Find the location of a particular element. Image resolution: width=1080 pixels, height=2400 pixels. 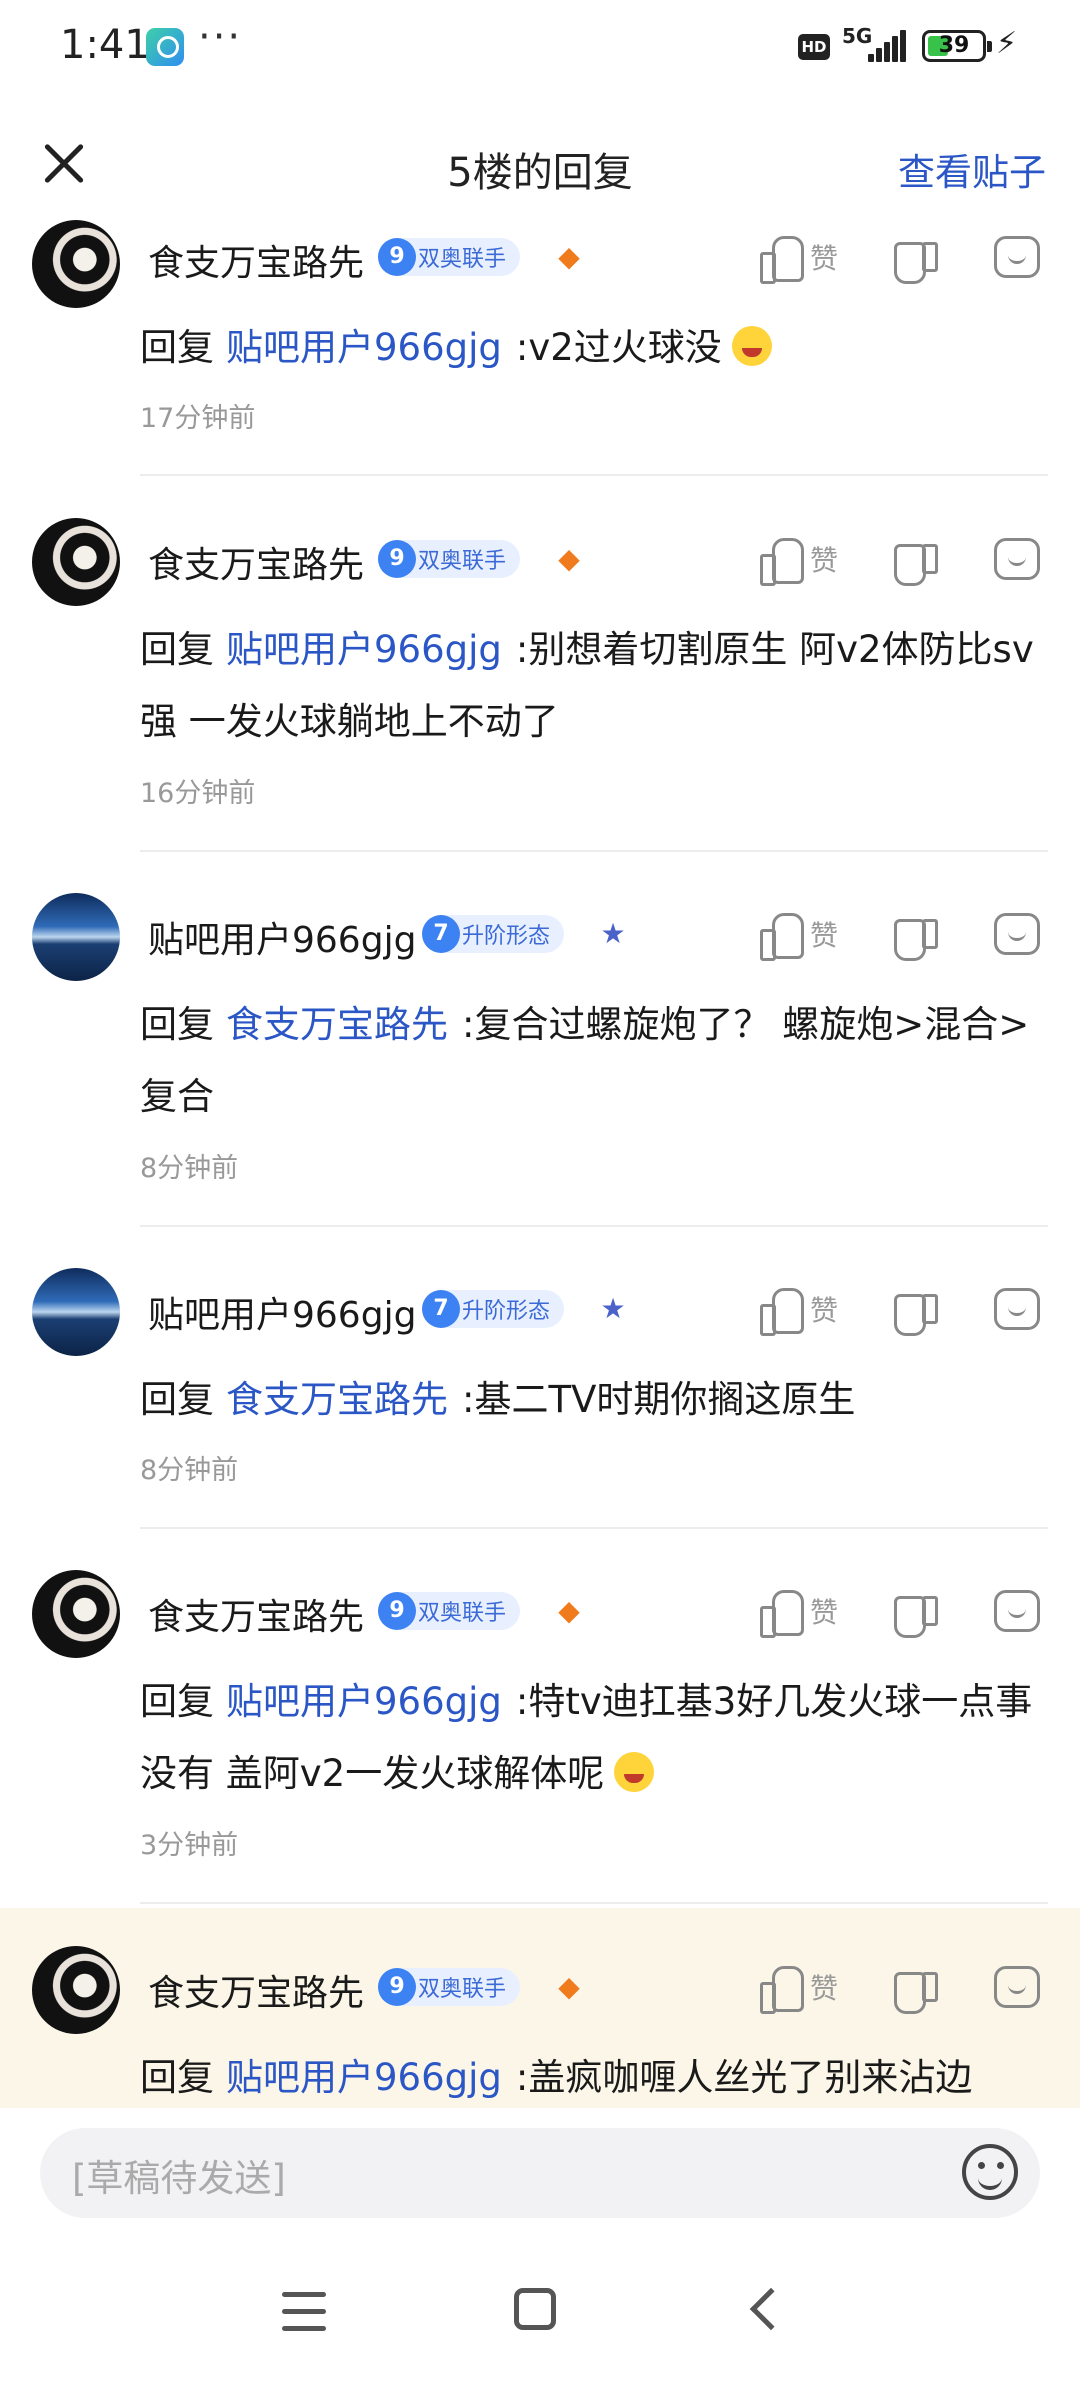

home-icon is located at coordinates (535, 2309).